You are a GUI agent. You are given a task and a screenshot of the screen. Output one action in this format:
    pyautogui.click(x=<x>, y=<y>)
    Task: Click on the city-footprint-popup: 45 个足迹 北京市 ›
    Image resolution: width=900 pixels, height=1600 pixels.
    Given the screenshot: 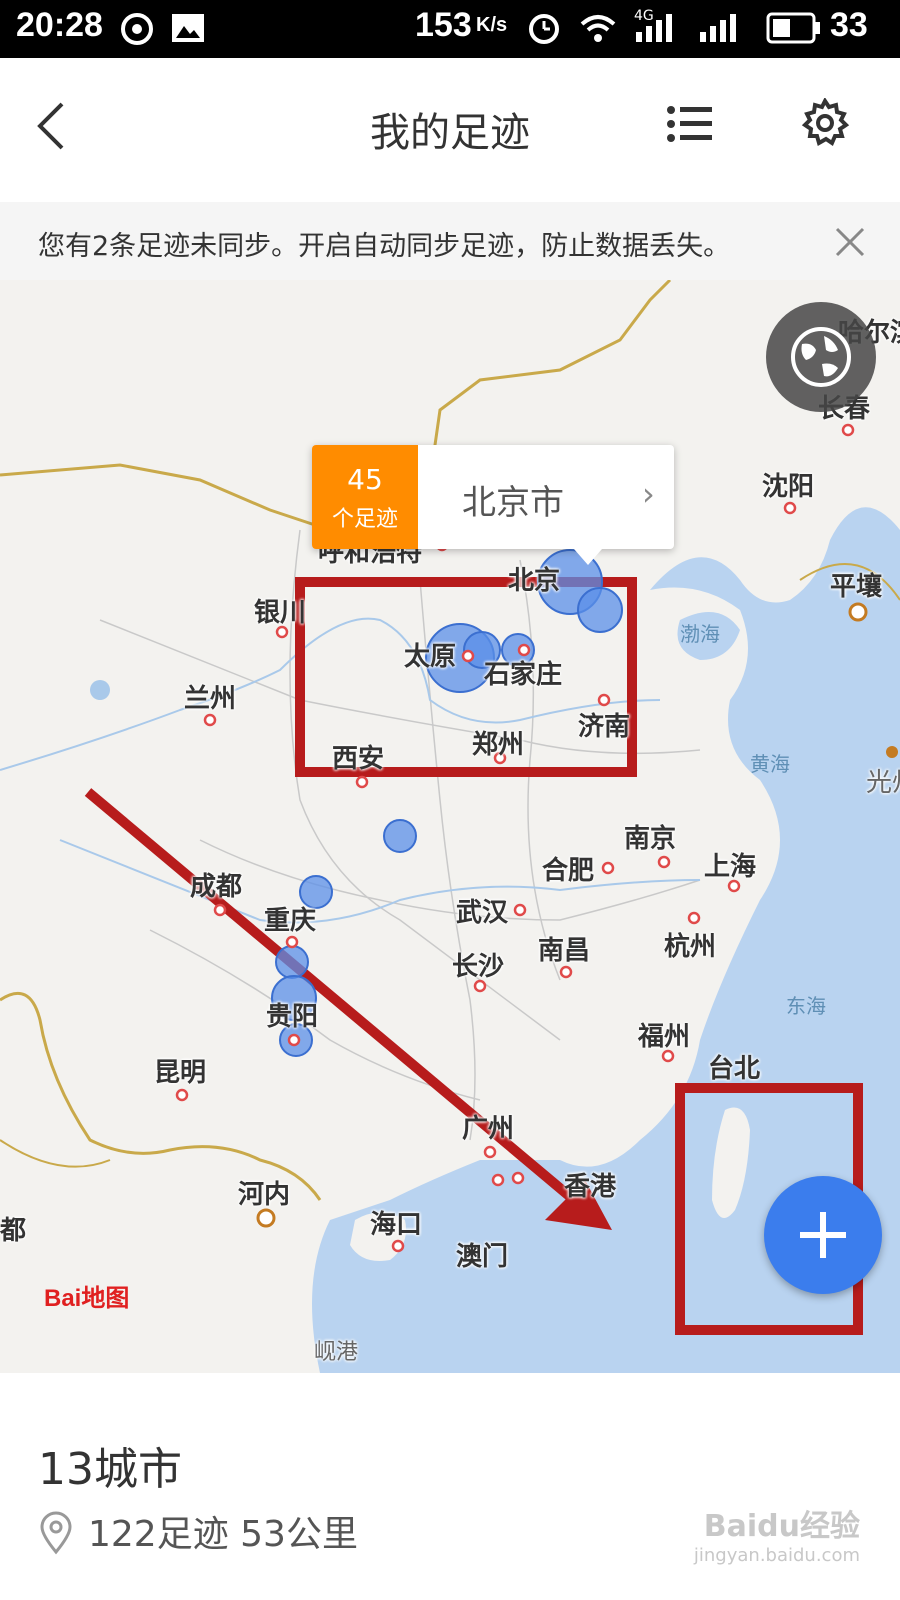 What is the action you would take?
    pyautogui.click(x=493, y=497)
    